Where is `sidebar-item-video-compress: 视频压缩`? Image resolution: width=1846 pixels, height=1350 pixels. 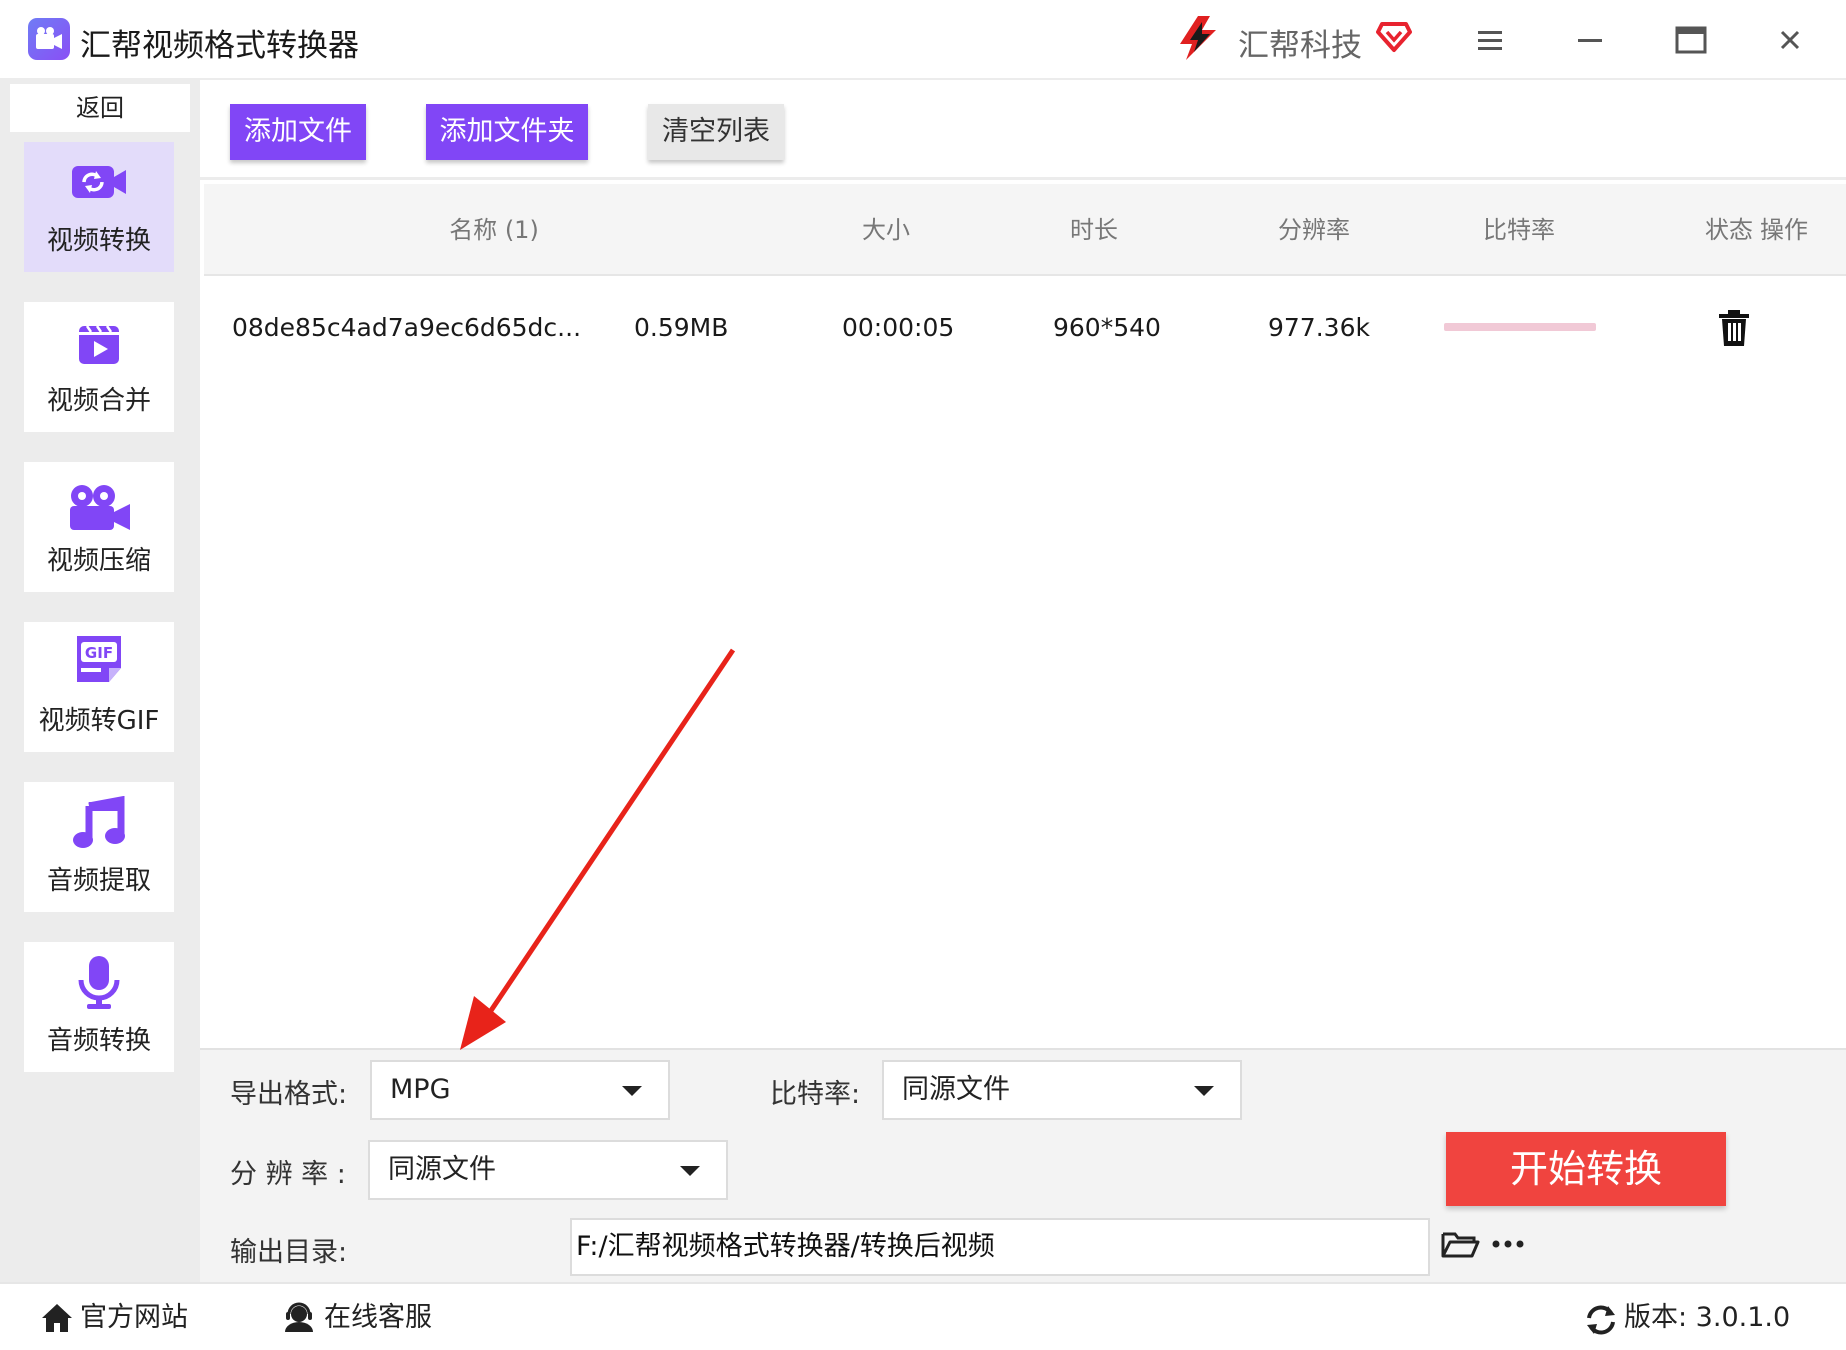 sidebar-item-video-compress: 视频压缩 is located at coordinates (99, 527).